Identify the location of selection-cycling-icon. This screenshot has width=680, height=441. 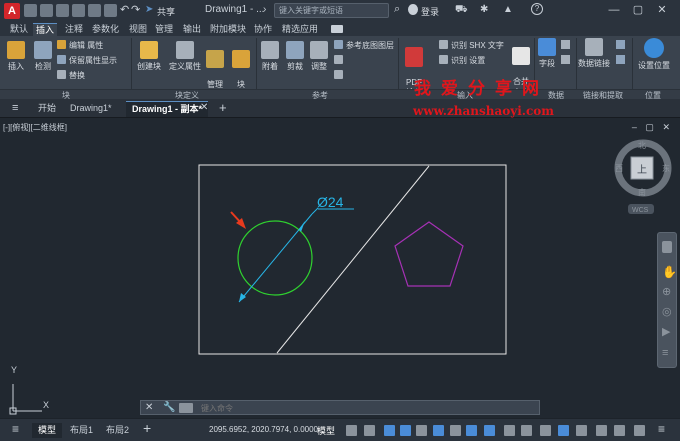
(545, 430).